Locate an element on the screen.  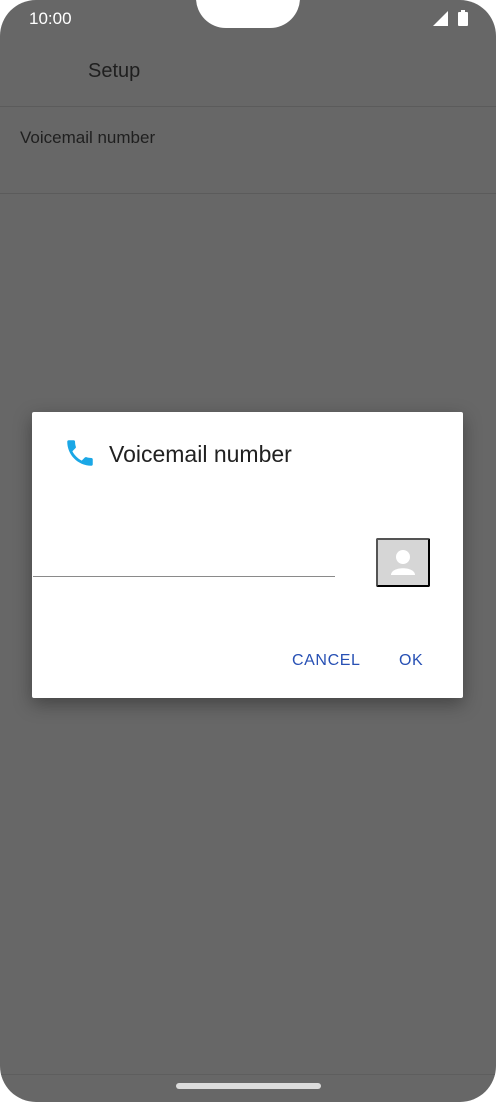
home-indicator is located at coordinates (248, 1086).